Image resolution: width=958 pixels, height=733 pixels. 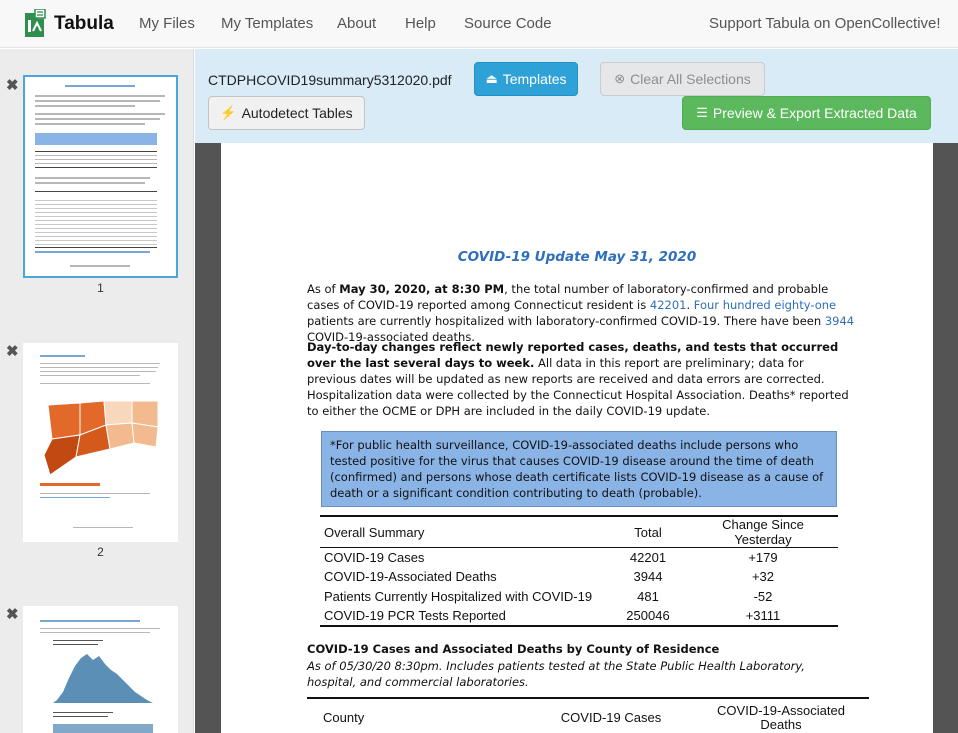 What do you see at coordinates (690, 79) in the screenshot?
I see `clear-label: Clear All Selections` at bounding box center [690, 79].